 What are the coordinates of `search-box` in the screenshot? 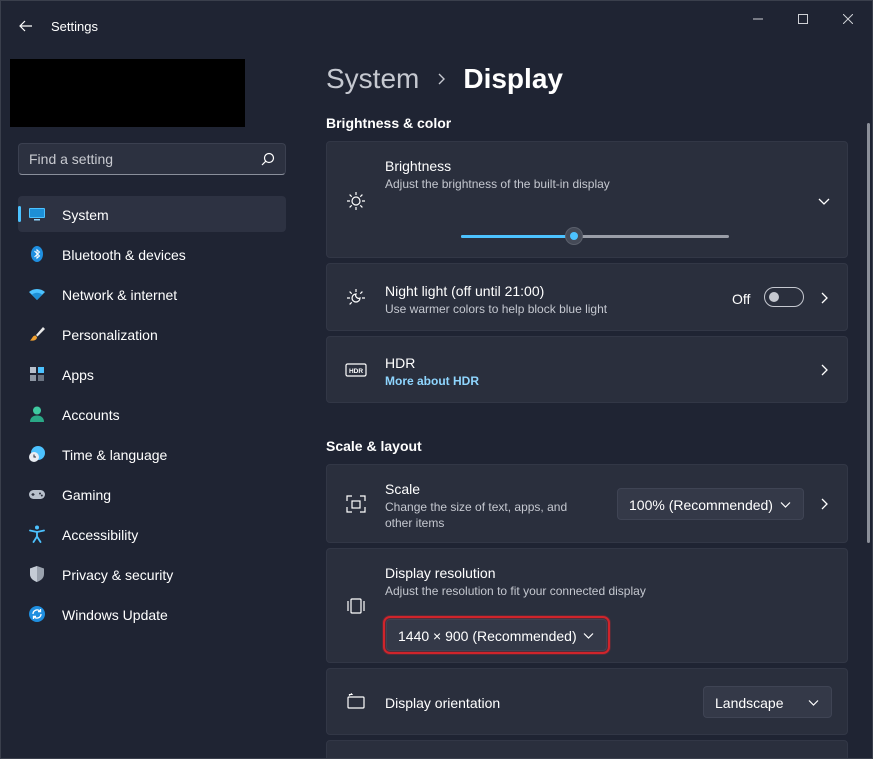 It's located at (152, 159).